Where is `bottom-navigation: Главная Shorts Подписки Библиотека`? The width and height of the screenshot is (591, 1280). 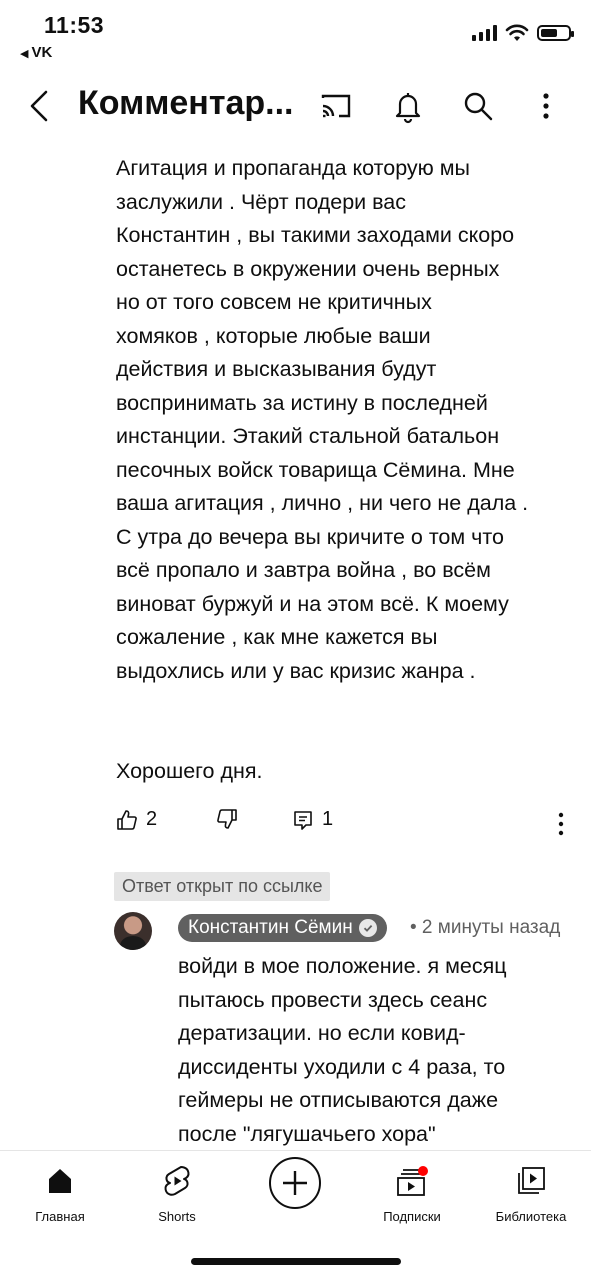
bottom-navigation: Главная Shorts Подписки Библиотека is located at coordinates (295, 1200).